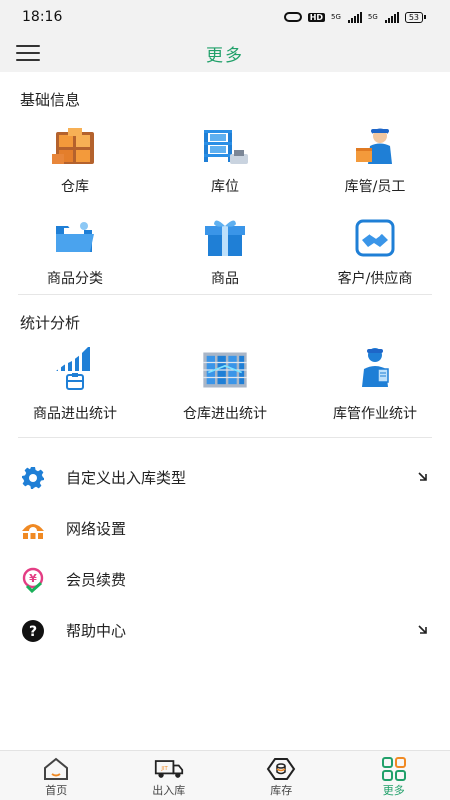  I want to click on signal-icon, so click(354, 17).